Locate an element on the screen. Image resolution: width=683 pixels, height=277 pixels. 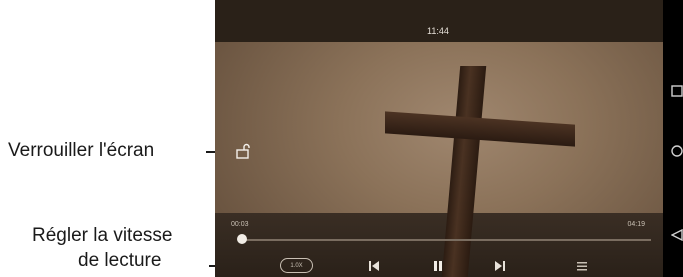
seek-handle is located at coordinates (242, 239).